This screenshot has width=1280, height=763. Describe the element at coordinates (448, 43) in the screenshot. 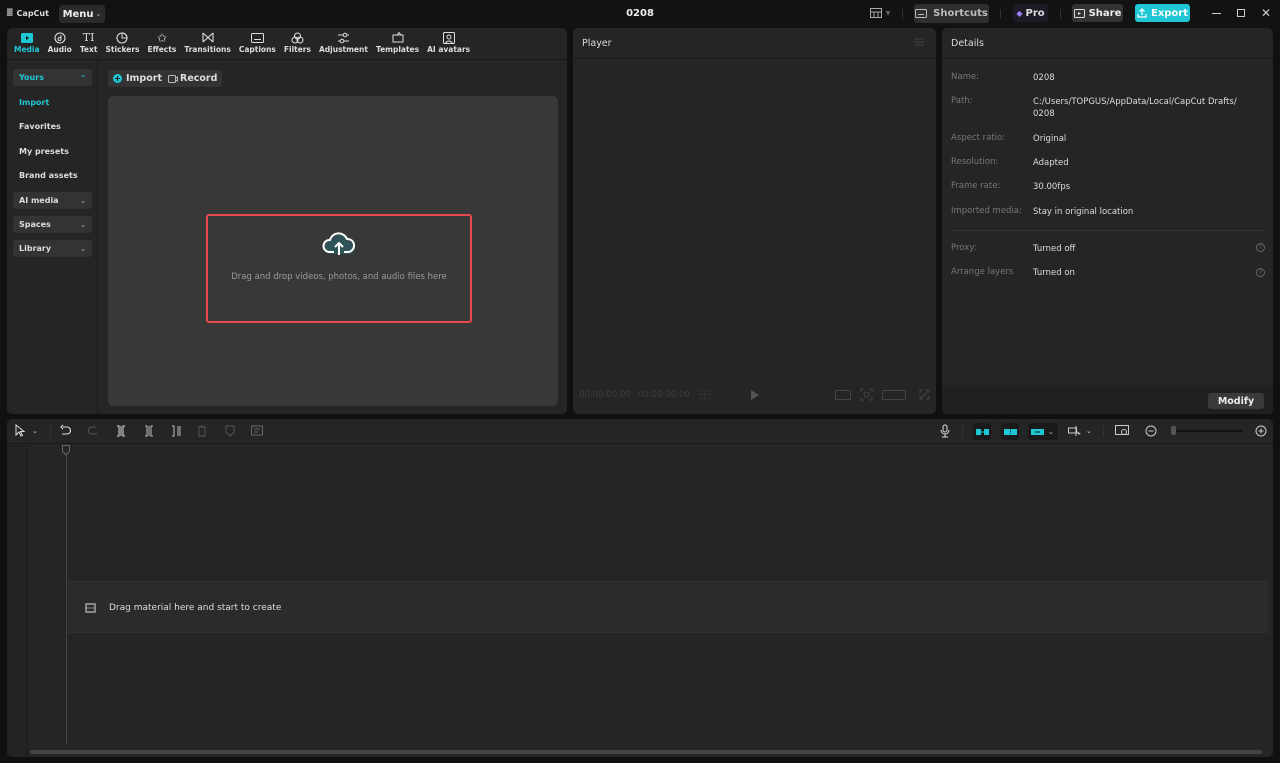

I see `tab-ai-avatars: AI avatars` at that location.